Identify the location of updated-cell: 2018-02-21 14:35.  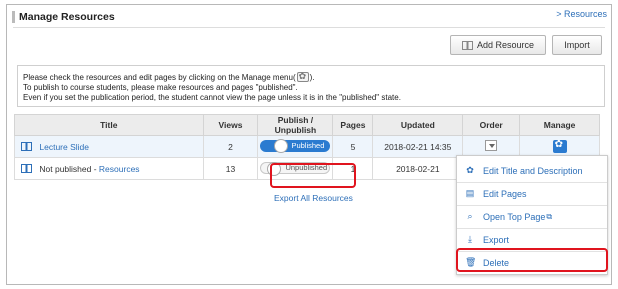
(418, 146).